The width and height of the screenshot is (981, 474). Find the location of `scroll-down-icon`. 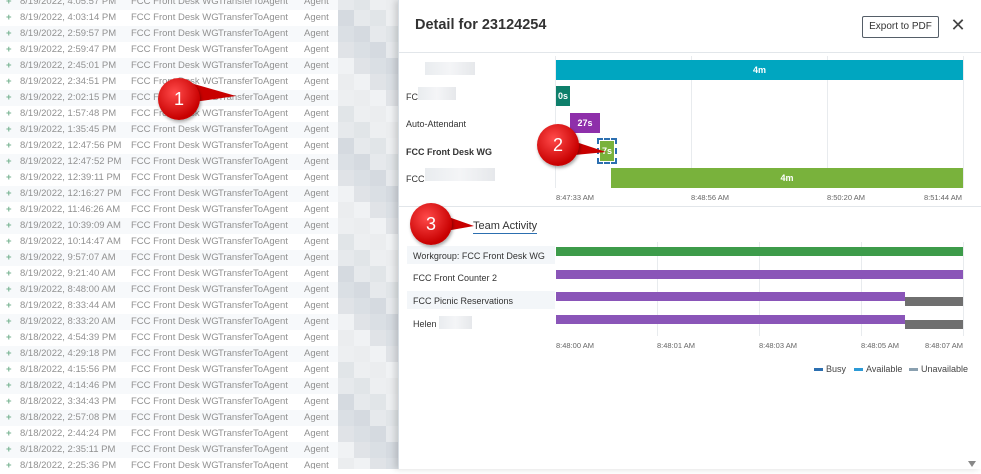

scroll-down-icon is located at coordinates (972, 464).